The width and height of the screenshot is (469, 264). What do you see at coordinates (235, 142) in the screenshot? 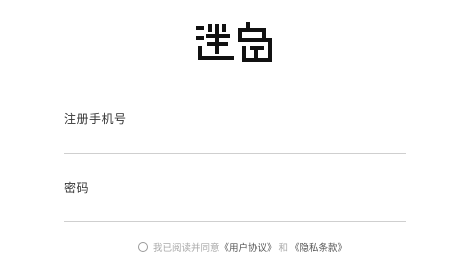
I see `phone-input` at bounding box center [235, 142].